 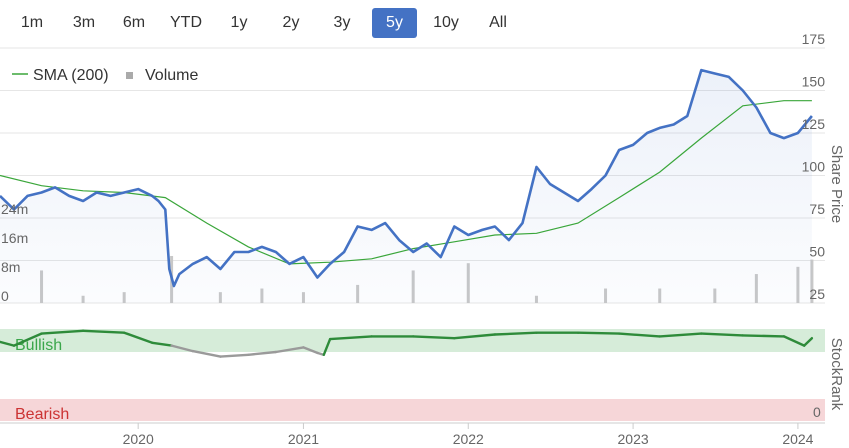 What do you see at coordinates (412, 410) in the screenshot?
I see `bearish-band` at bounding box center [412, 410].